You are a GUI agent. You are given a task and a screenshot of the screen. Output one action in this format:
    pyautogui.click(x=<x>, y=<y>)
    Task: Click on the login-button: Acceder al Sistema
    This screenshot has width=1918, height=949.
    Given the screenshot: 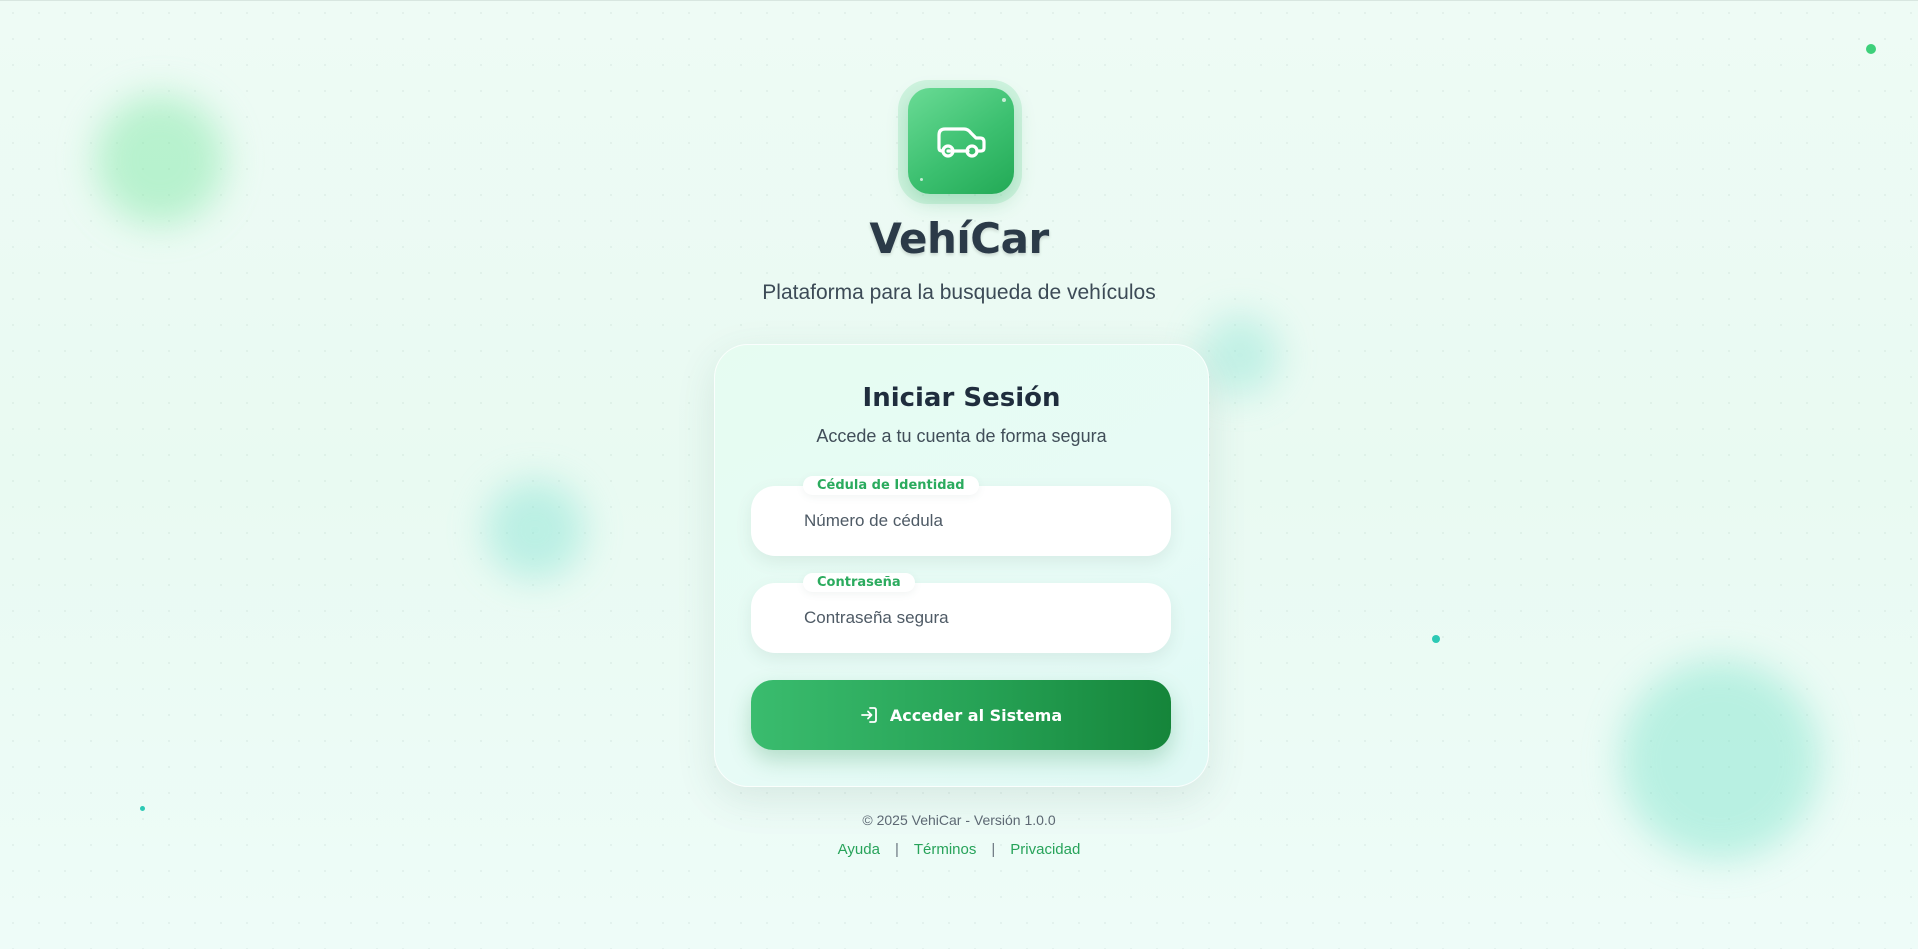 What is the action you would take?
    pyautogui.click(x=961, y=715)
    